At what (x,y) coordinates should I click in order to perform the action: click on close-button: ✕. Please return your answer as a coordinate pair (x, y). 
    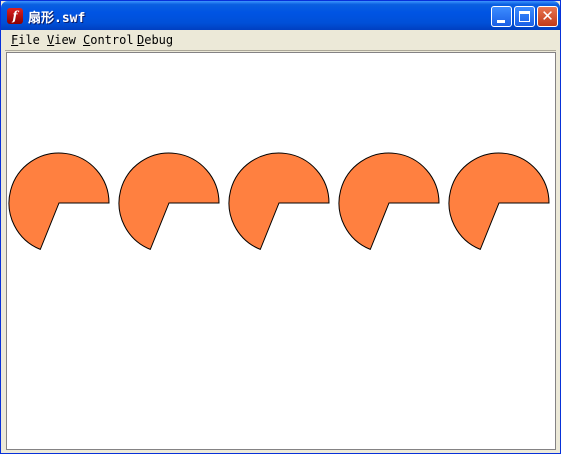
    Looking at the image, I should click on (547, 16).